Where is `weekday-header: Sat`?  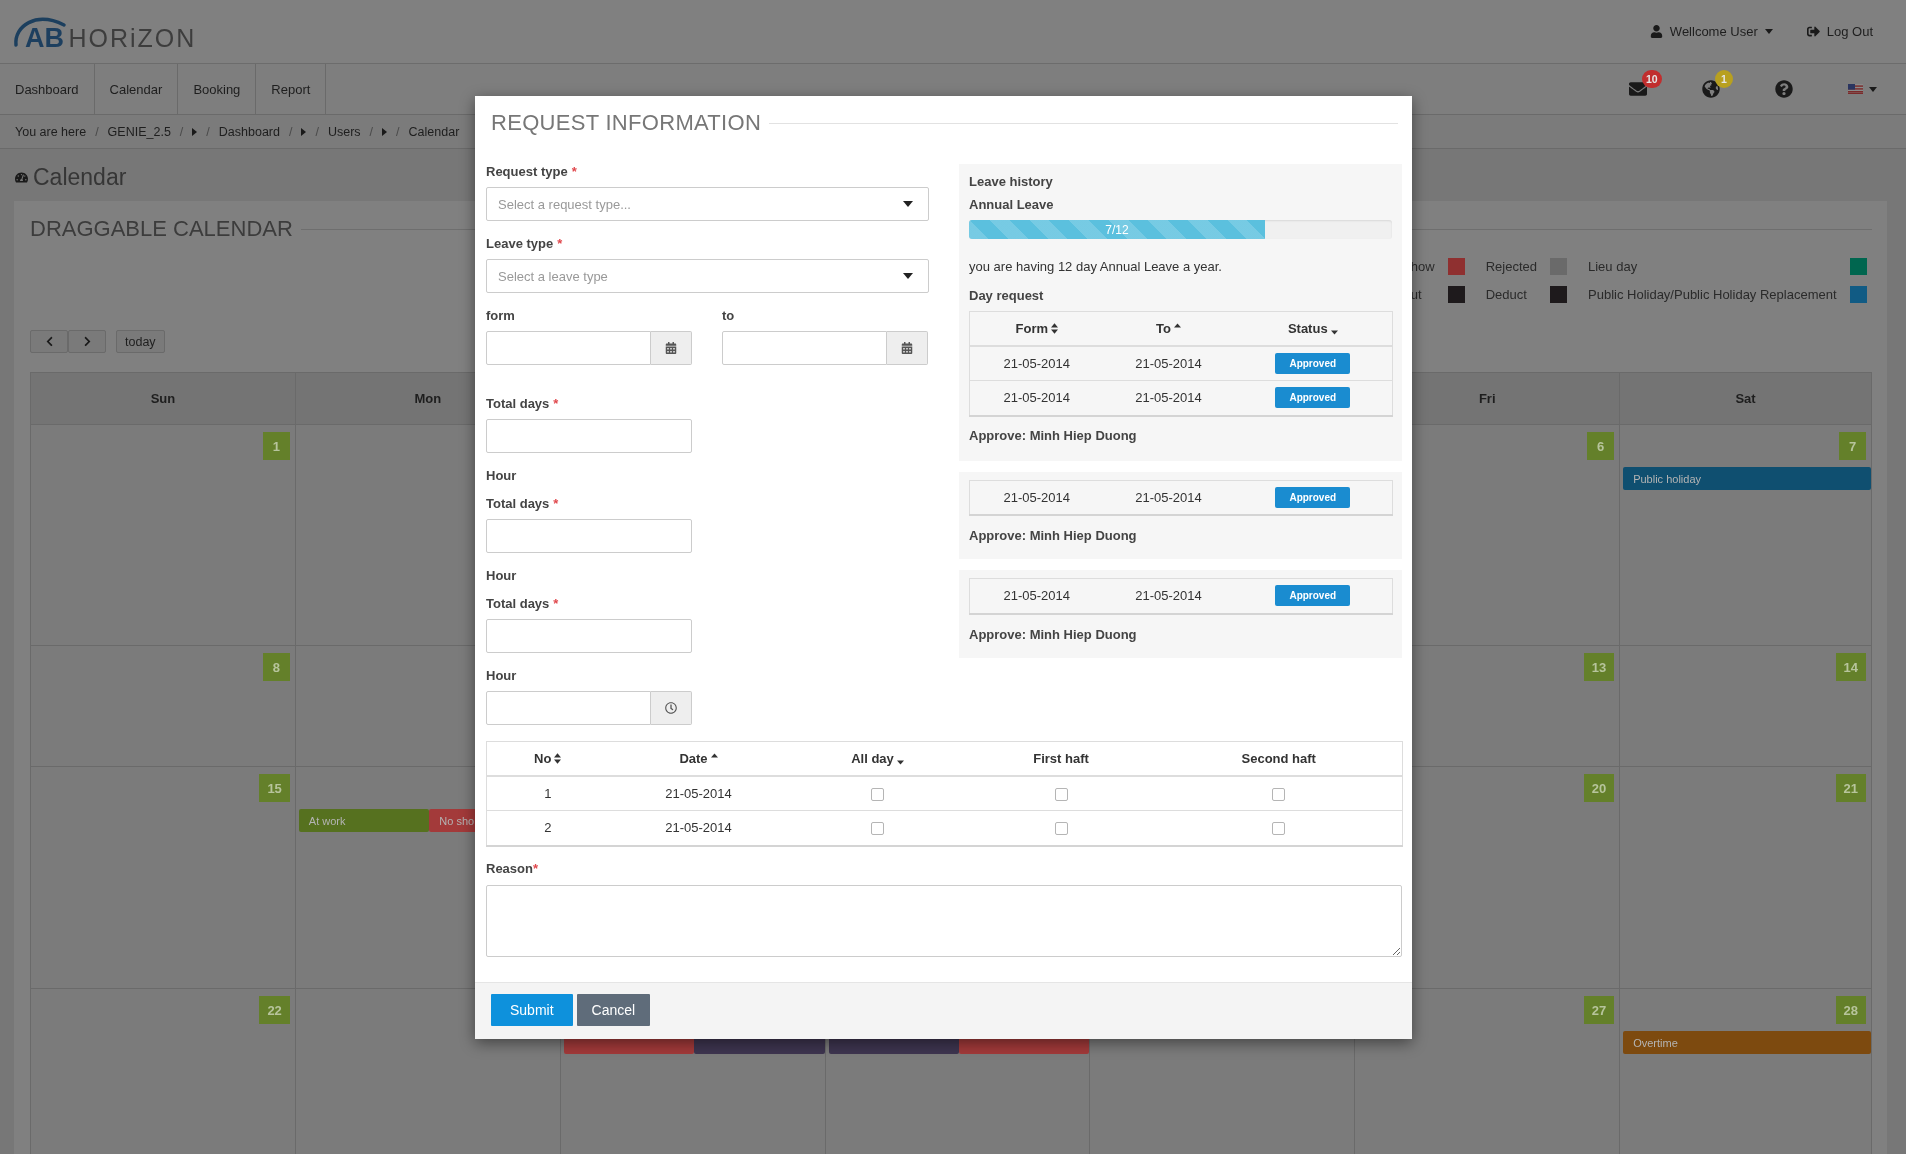 weekday-header: Sat is located at coordinates (1745, 398).